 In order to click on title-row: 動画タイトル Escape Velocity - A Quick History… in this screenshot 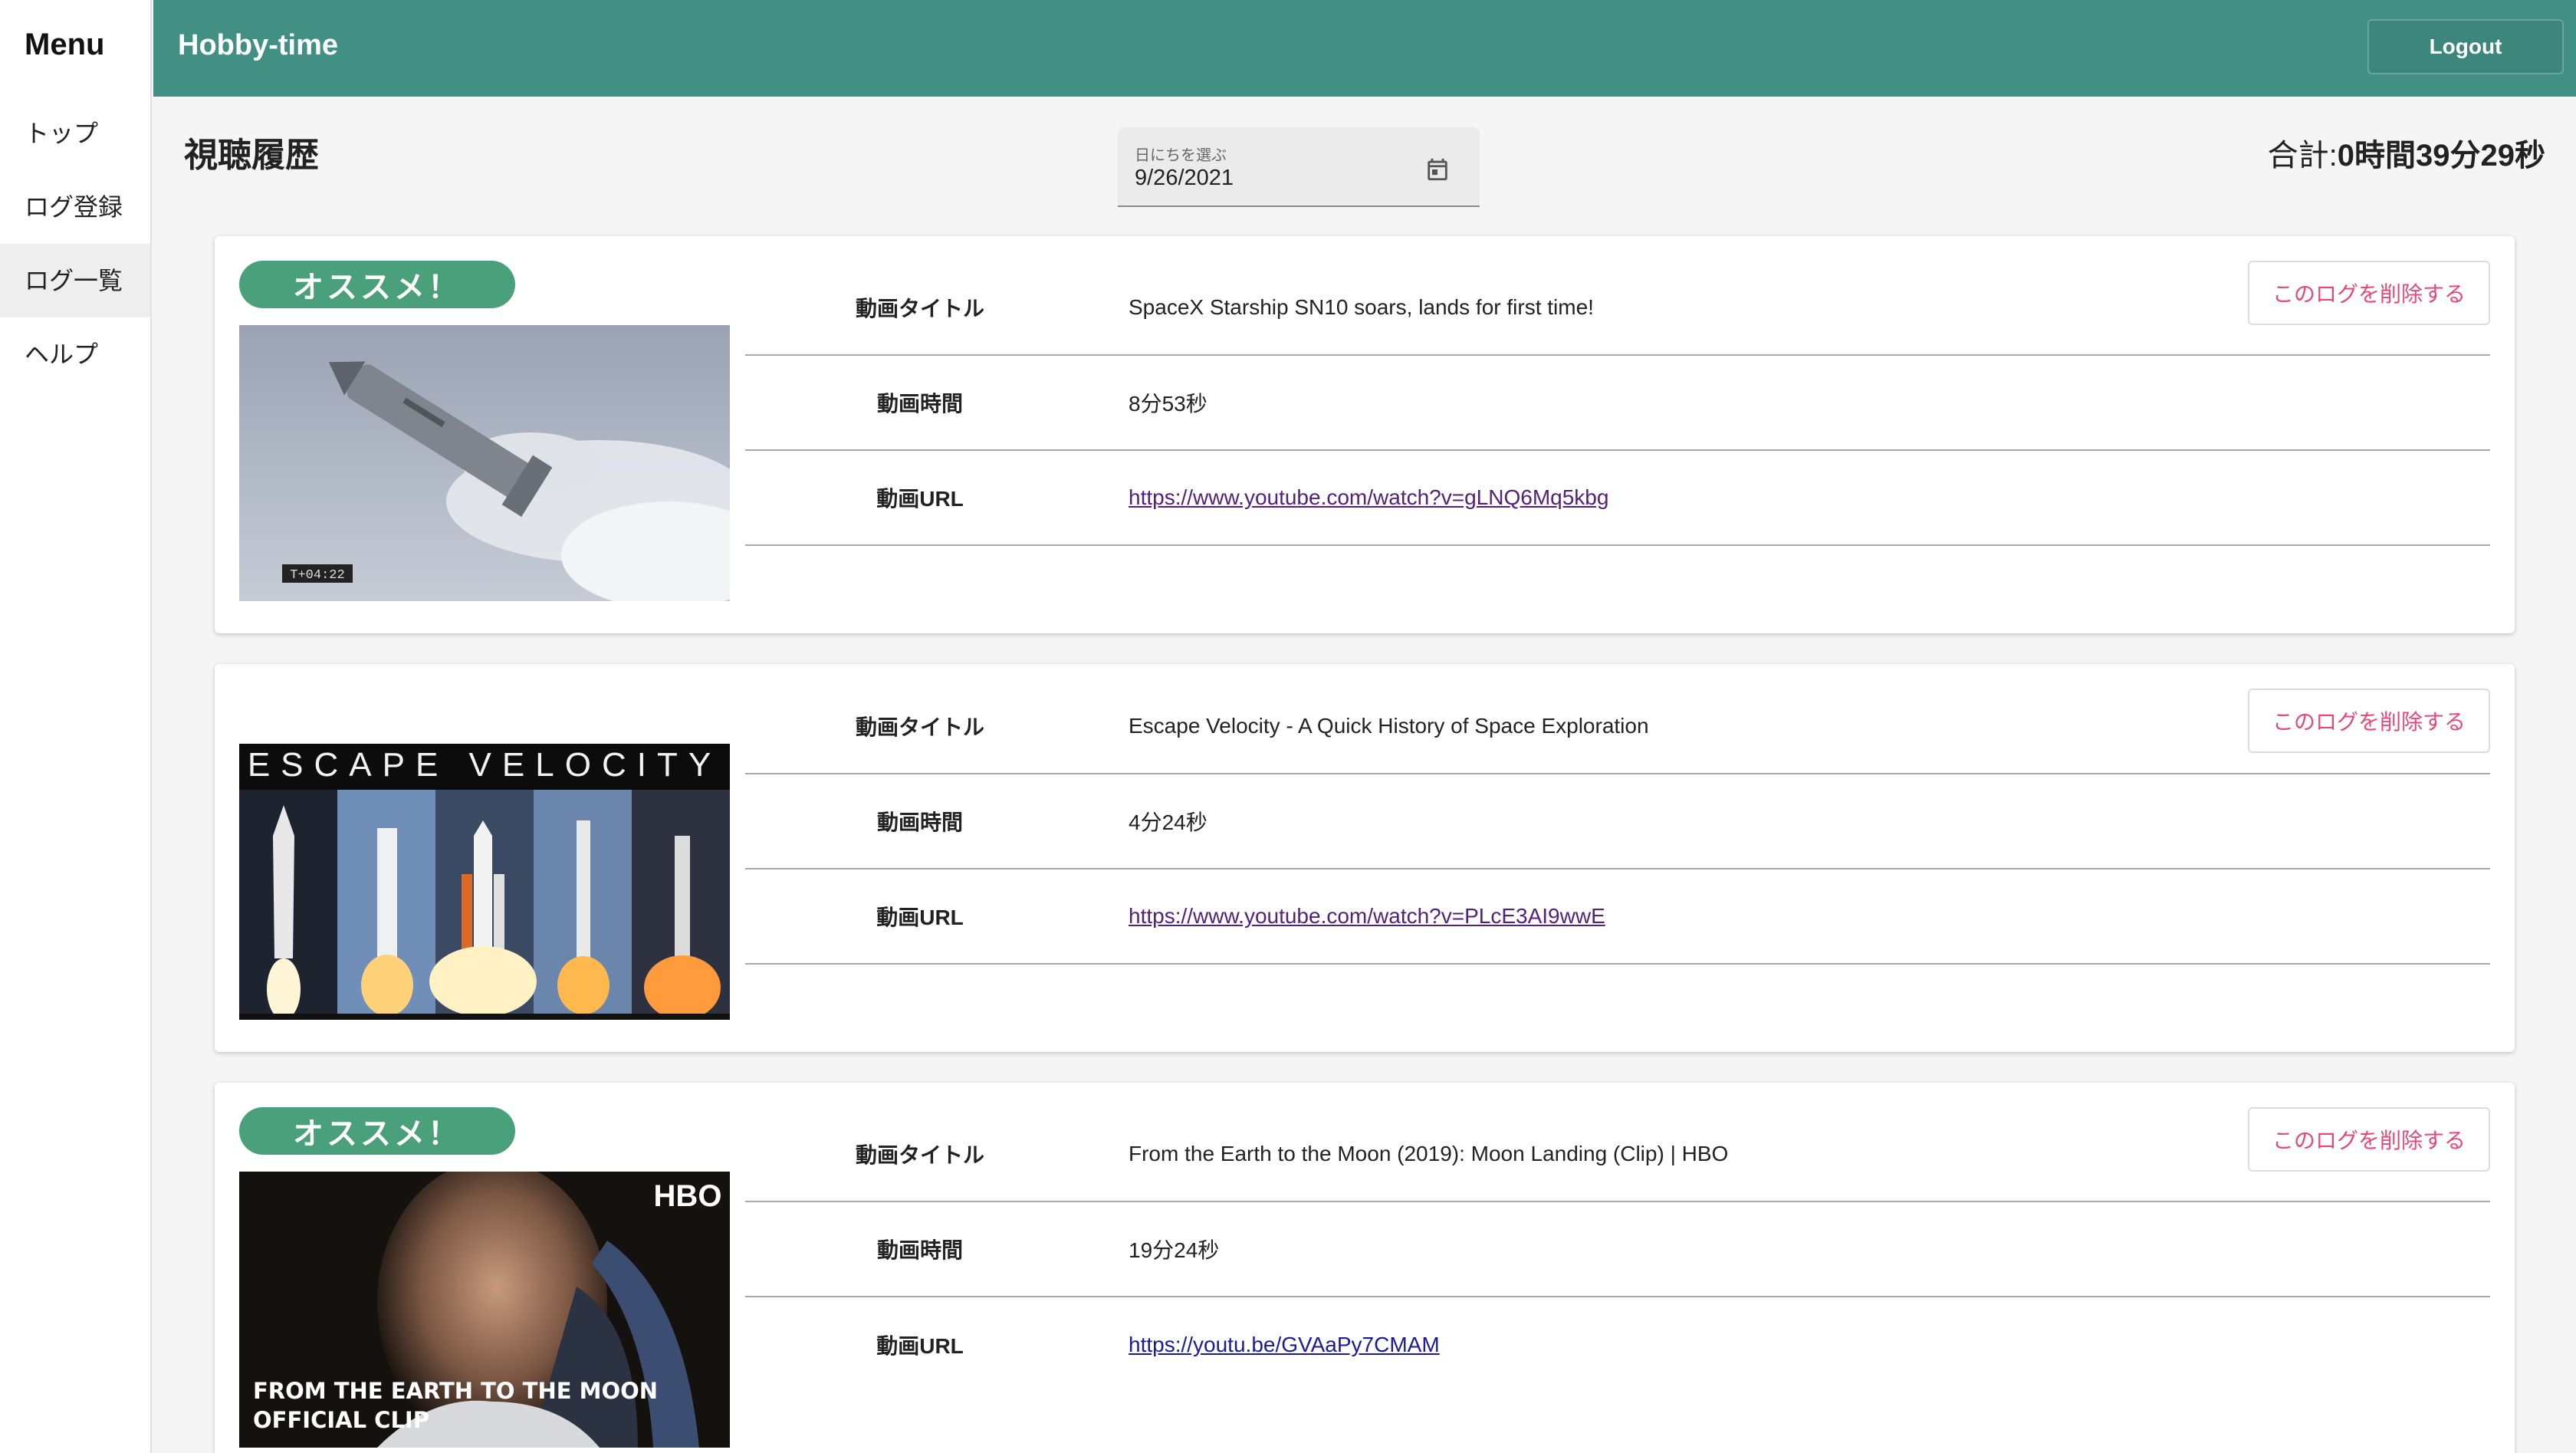, I will do `click(1617, 727)`.